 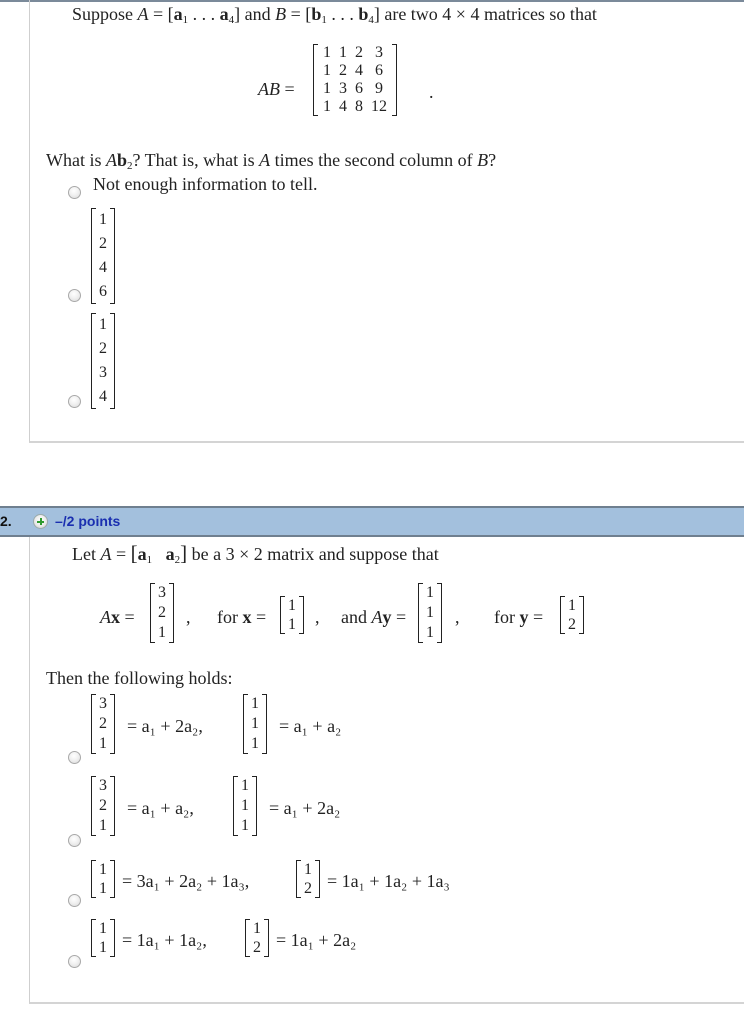 I want to click on q2-option-4-rhs-1: = 1a₁ + 1a₂,, so click(x=164, y=940).